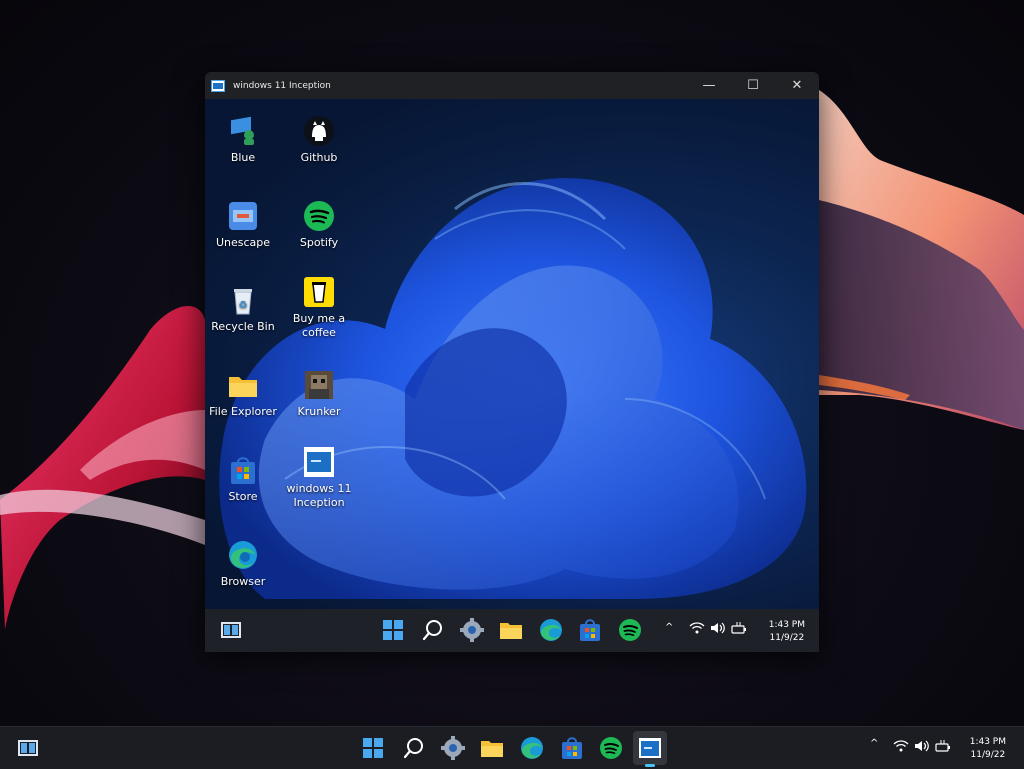 The width and height of the screenshot is (1024, 769). Describe the element at coordinates (874, 743) in the screenshot. I see `outer-tray-chevron: ^` at that location.